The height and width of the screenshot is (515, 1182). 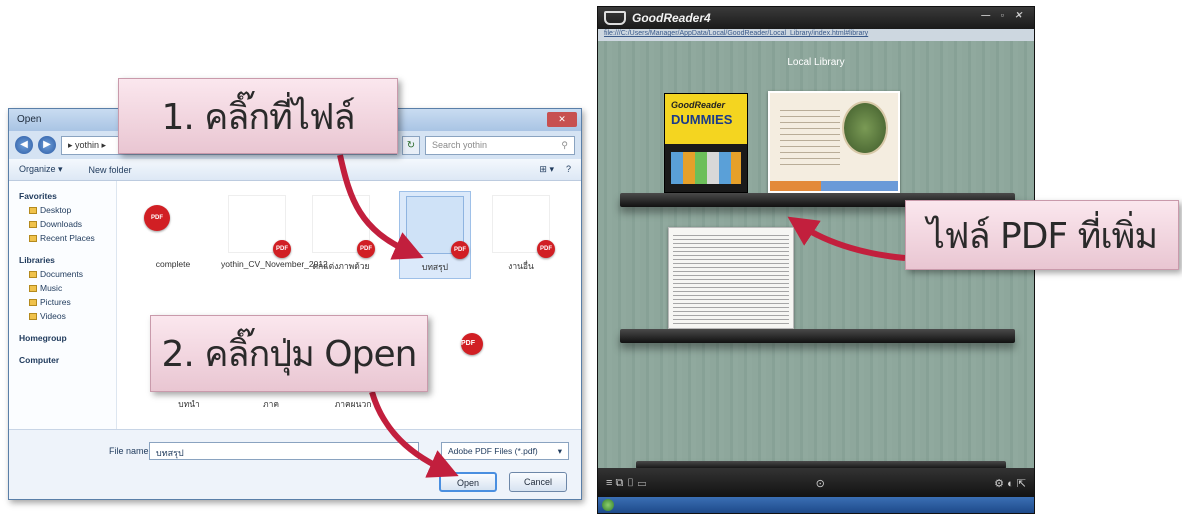 What do you see at coordinates (173, 264) in the screenshot?
I see `file-name: complete` at bounding box center [173, 264].